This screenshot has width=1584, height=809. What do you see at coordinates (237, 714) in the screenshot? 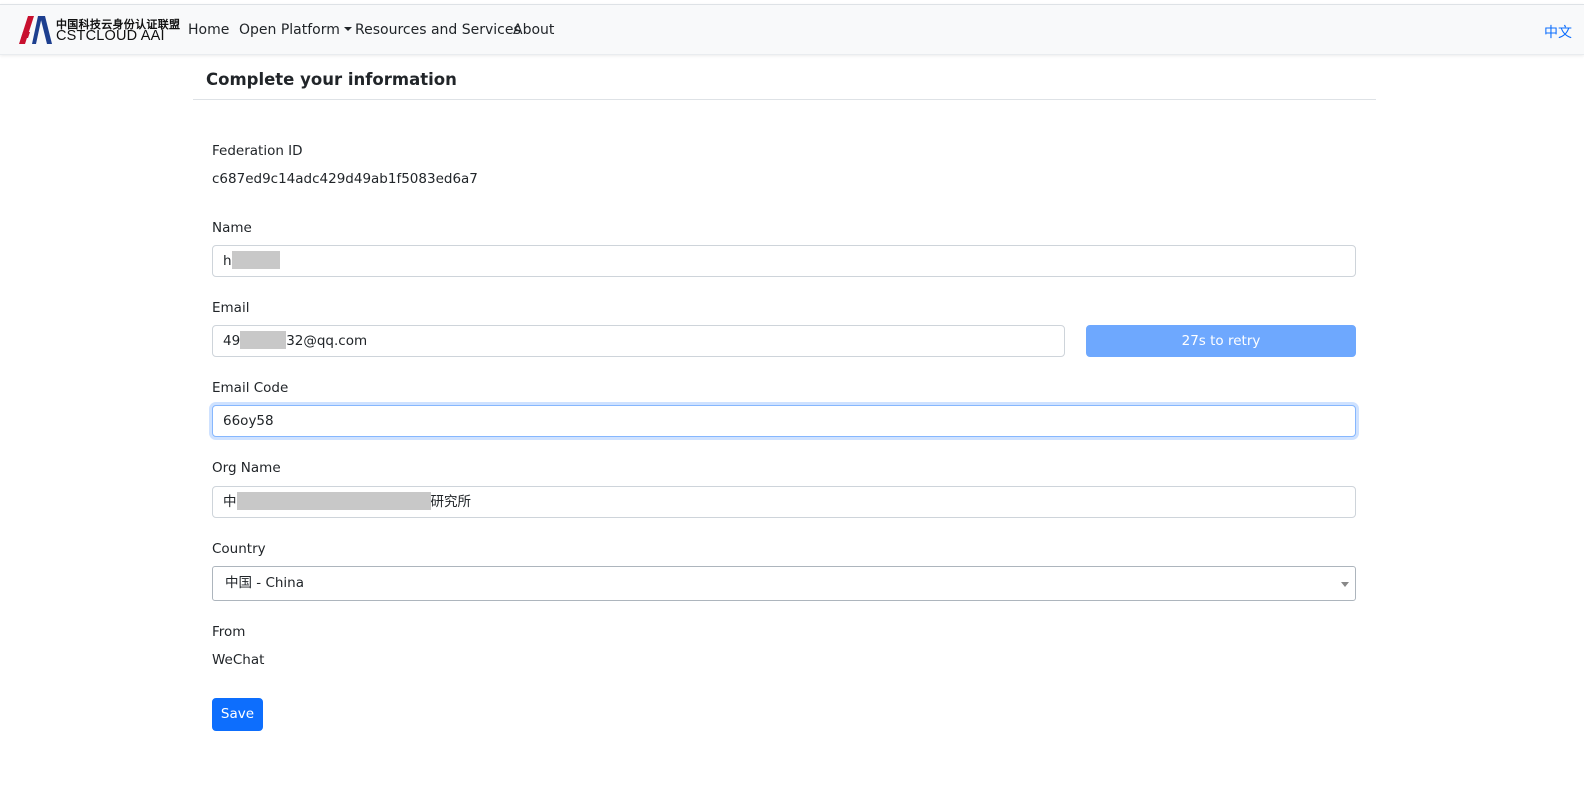
I see `save-button: Save` at bounding box center [237, 714].